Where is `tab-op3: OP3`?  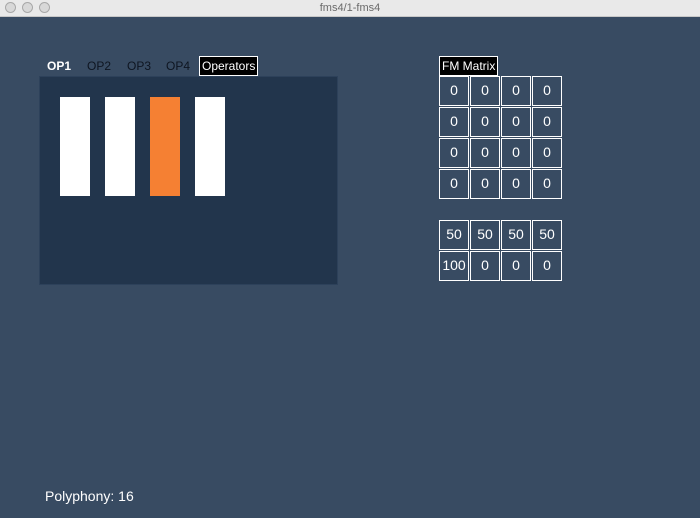
tab-op3: OP3 is located at coordinates (139, 66).